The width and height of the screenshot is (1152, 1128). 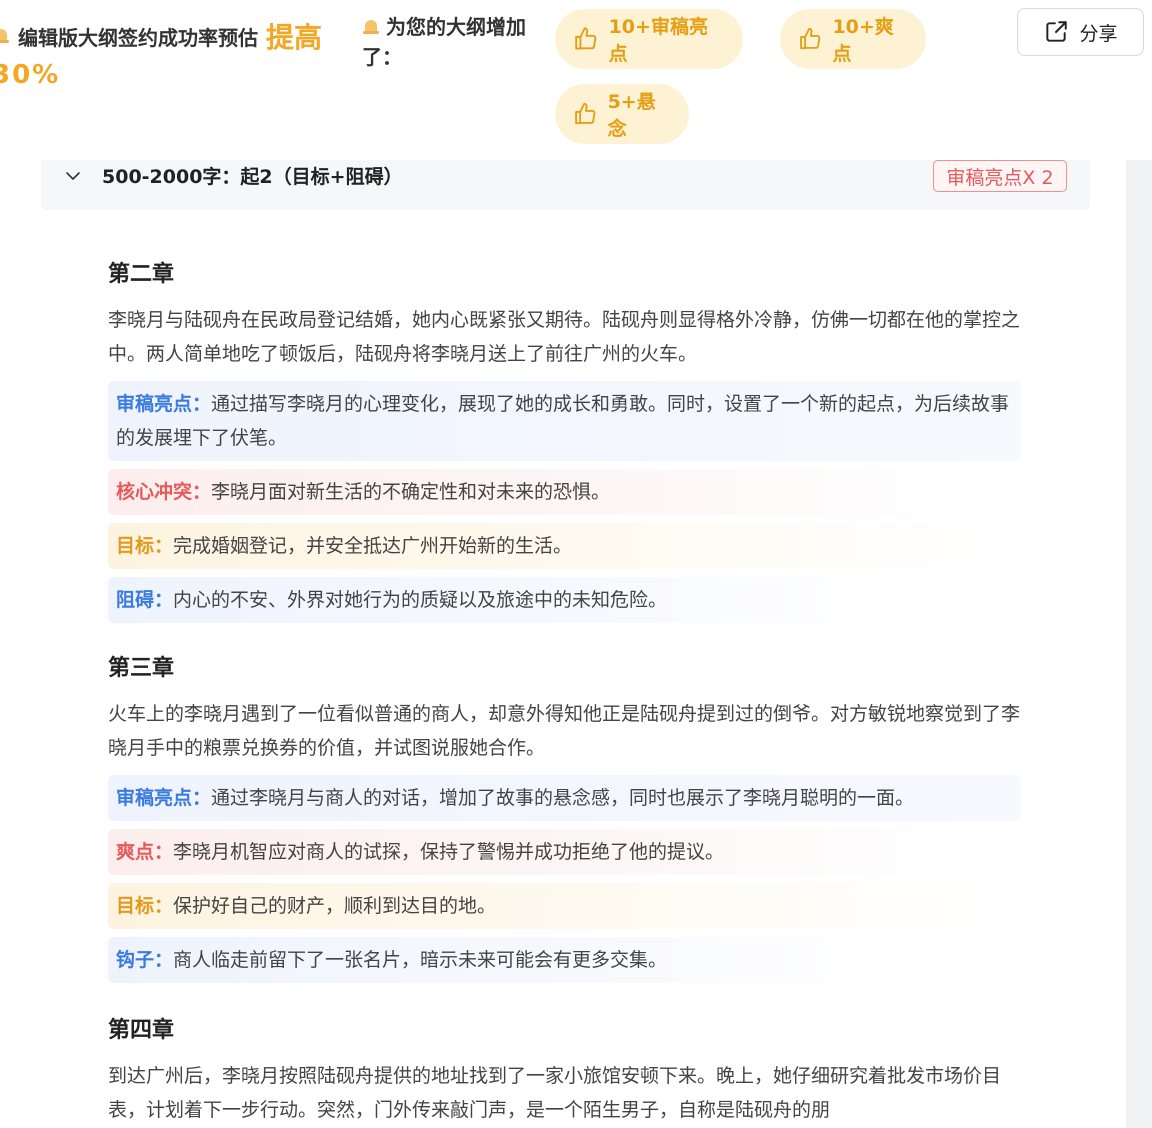 What do you see at coordinates (1139, 644) in the screenshot?
I see `page-scroll-edge` at bounding box center [1139, 644].